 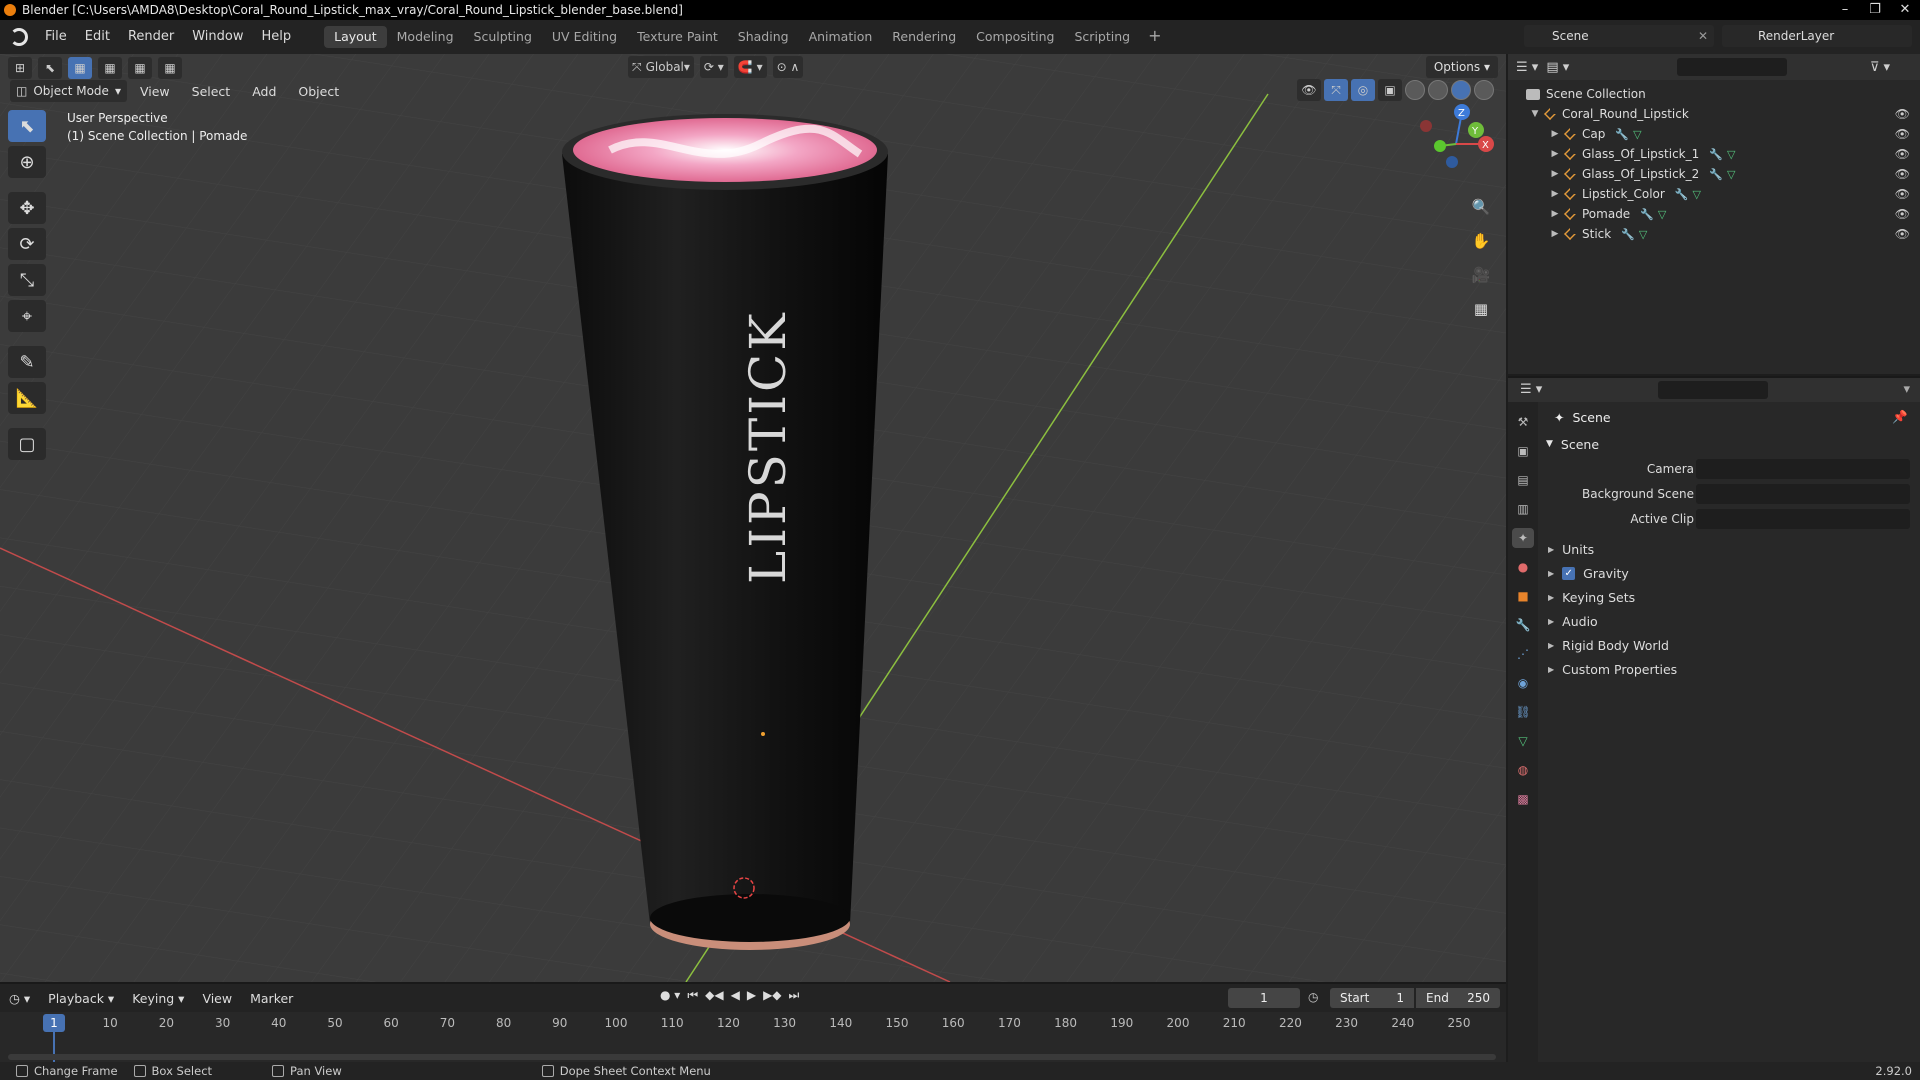 I want to click on visibility-icon: 👁, so click(x=1309, y=90).